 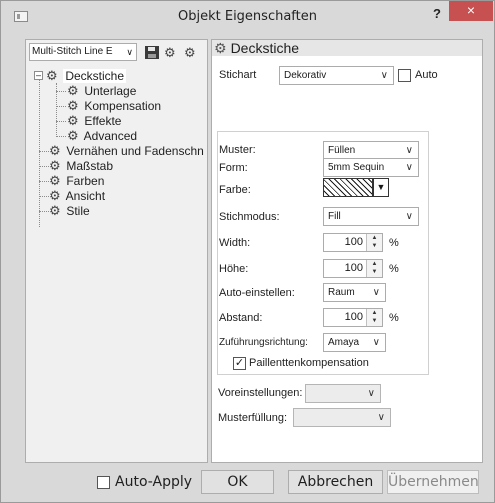 What do you see at coordinates (341, 292) in the screenshot?
I see `auto-einstellen-value: Raum` at bounding box center [341, 292].